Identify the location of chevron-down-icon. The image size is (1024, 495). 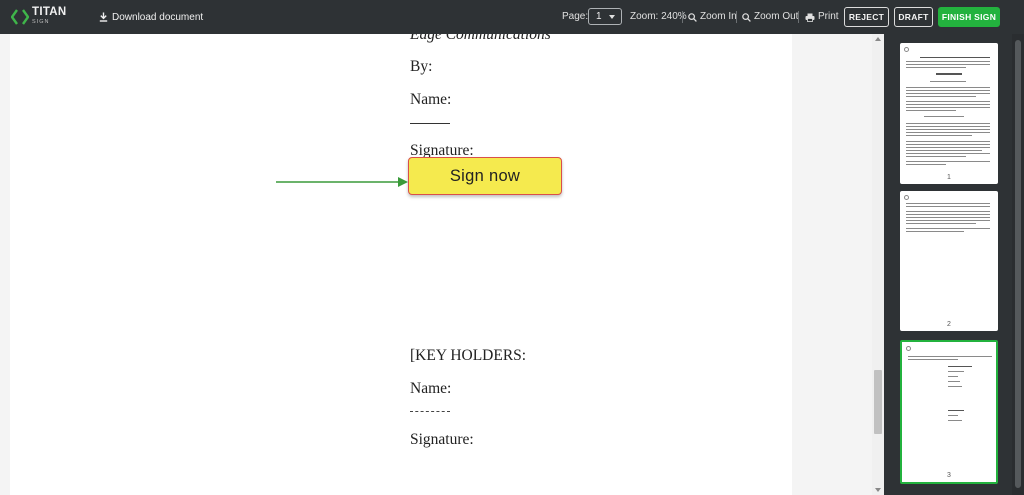
(612, 17).